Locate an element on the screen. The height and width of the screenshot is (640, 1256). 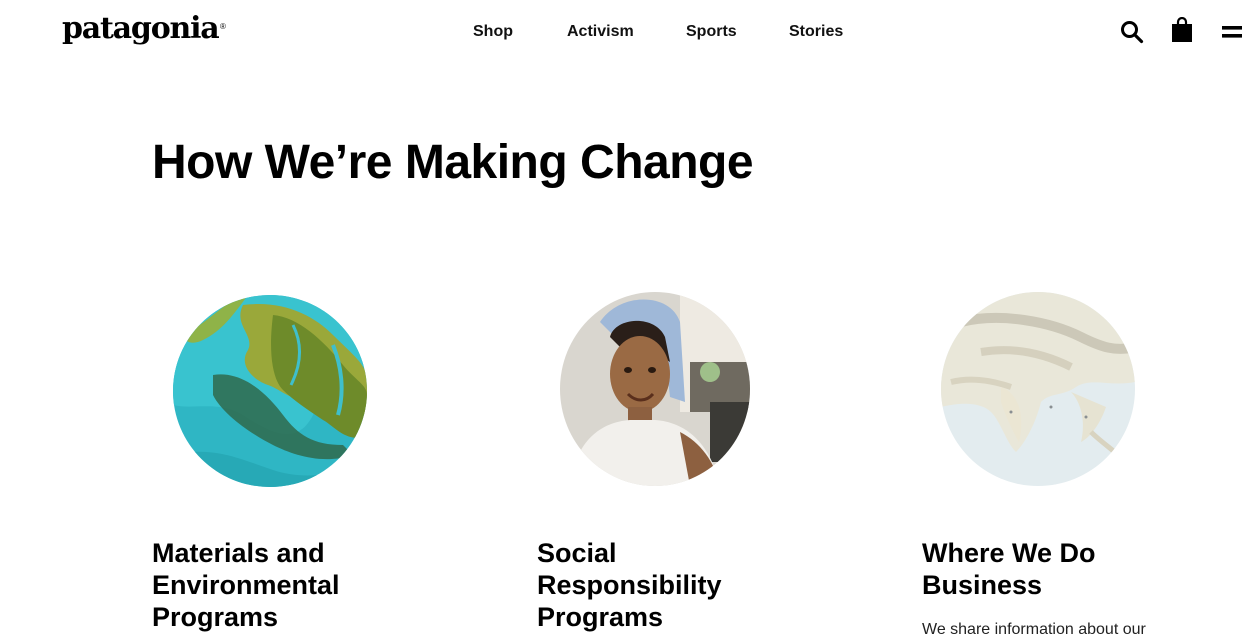
card-title-line: Environmental is located at coordinates (246, 585).